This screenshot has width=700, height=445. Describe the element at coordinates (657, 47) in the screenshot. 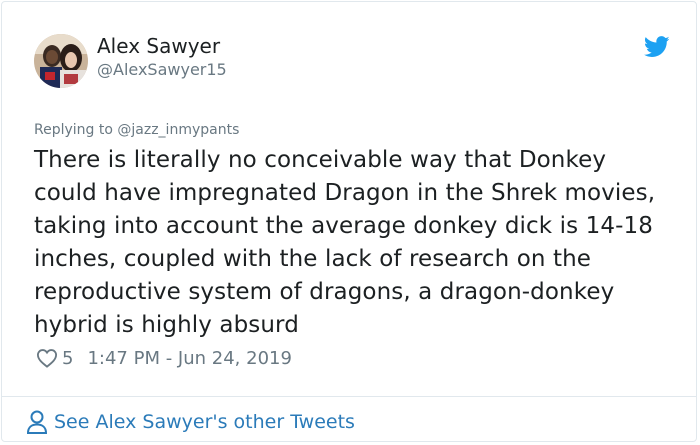

I see `twitter-bird-icon` at that location.